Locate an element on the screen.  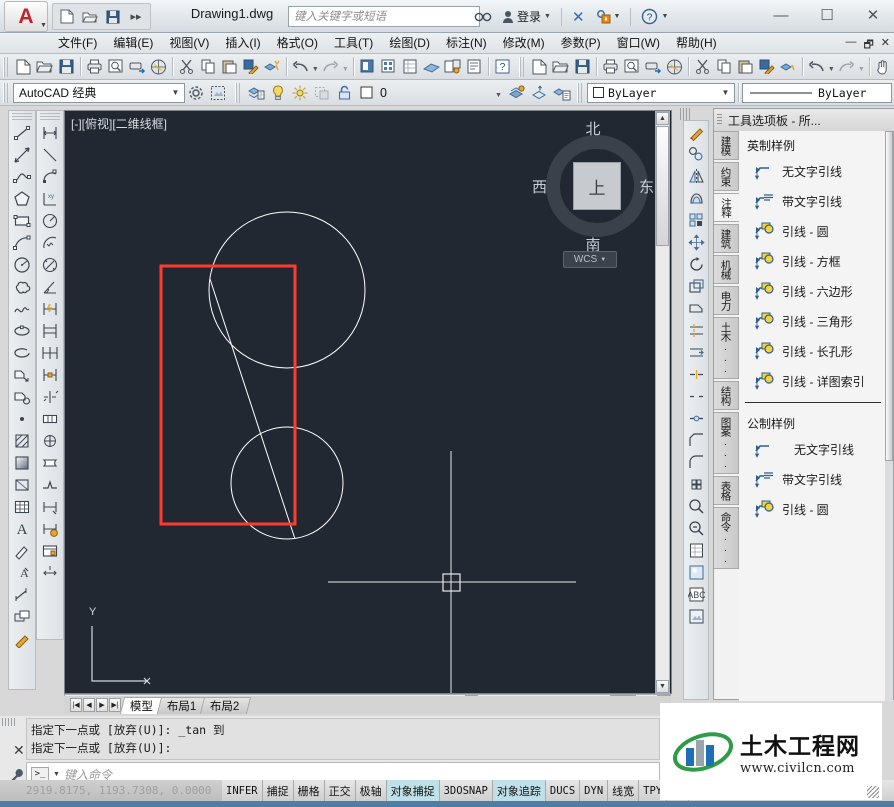
multiline-text-icon: A is located at coordinates (22, 529).